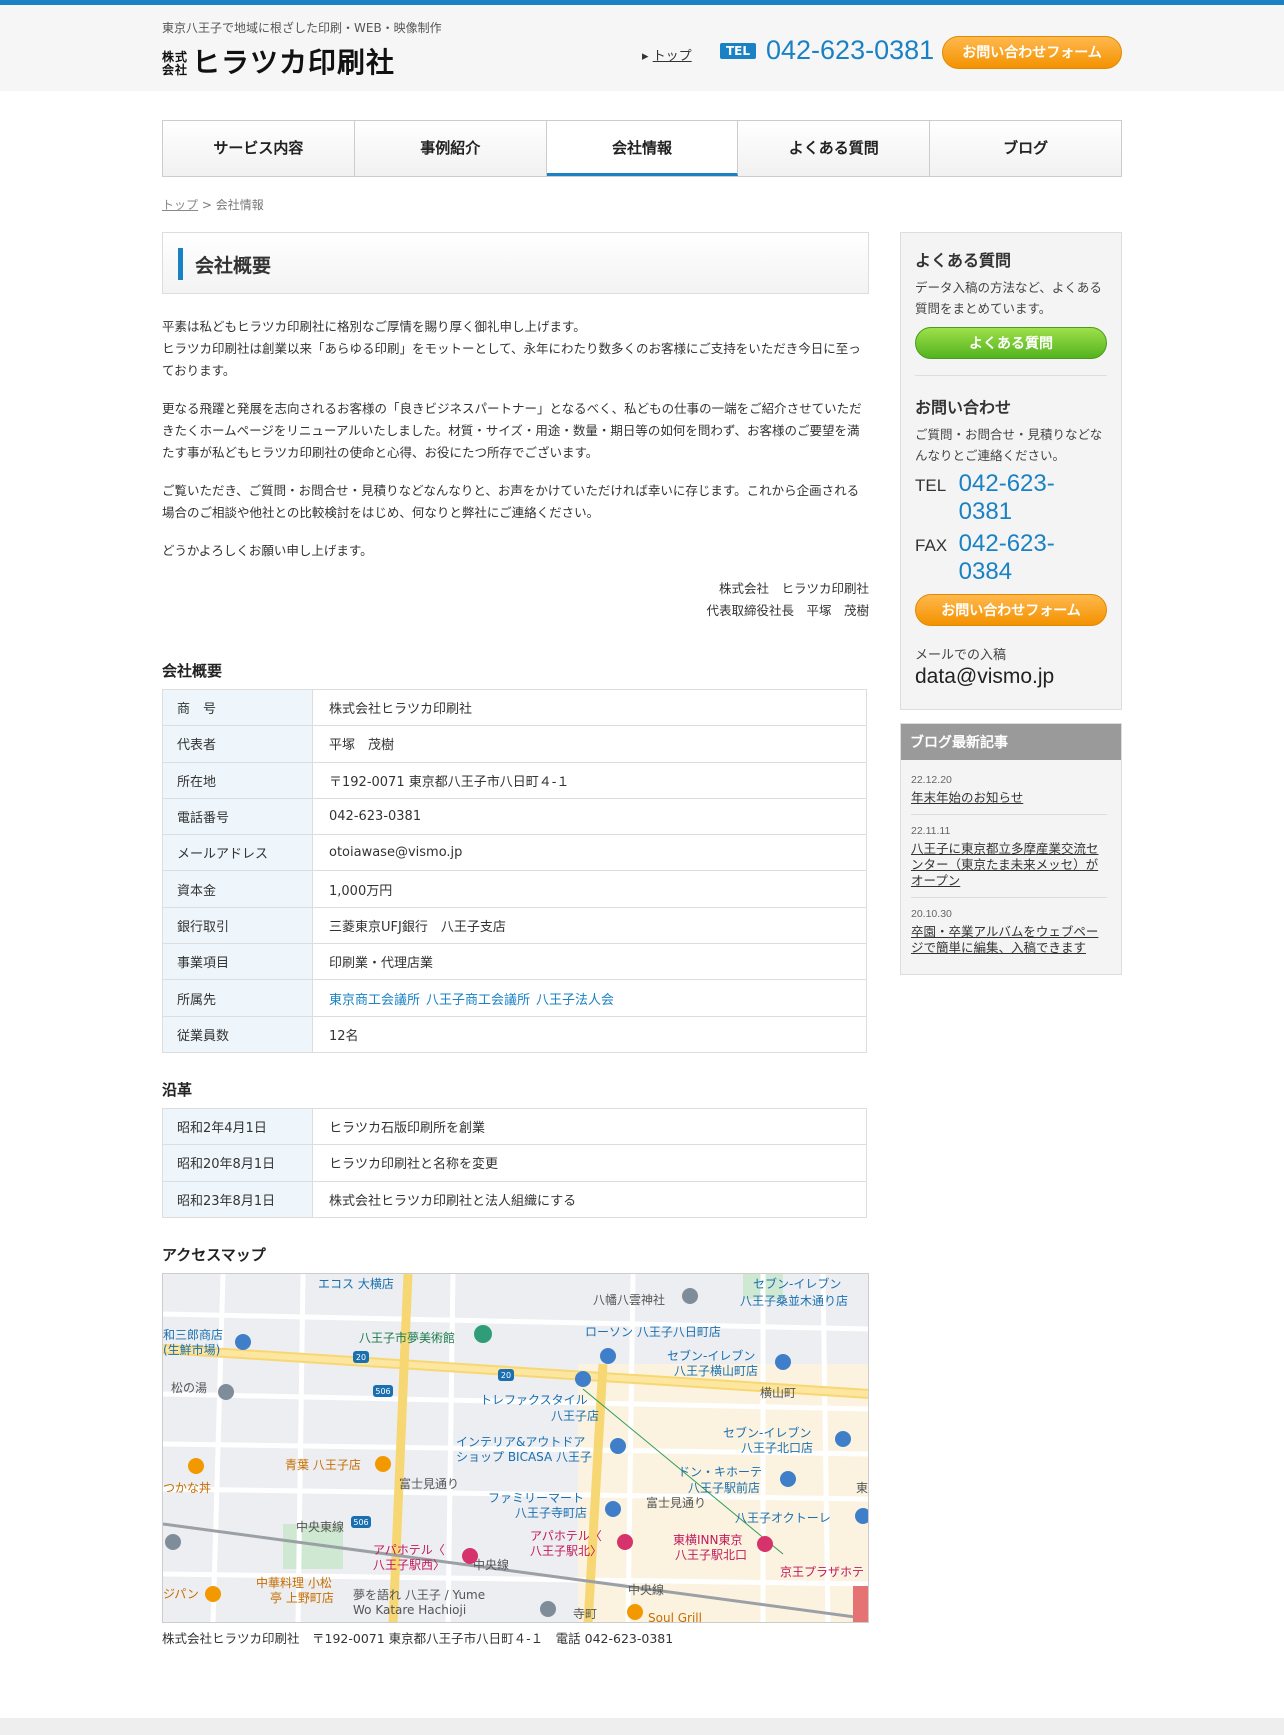 This screenshot has width=1284, height=1735. I want to click on link-hachioji-chamber: 八王子商工会議所, so click(478, 1000).